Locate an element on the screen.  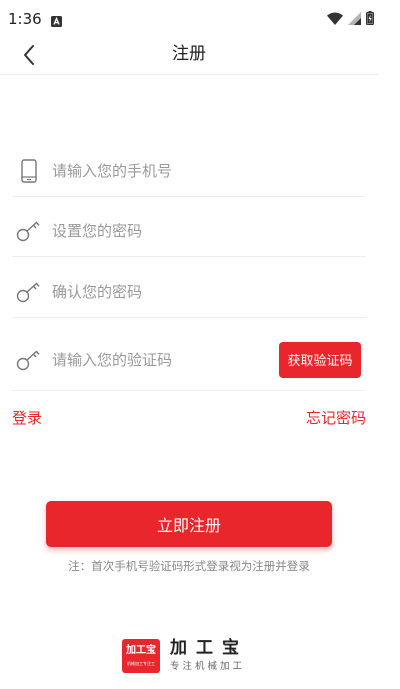
verification-code-row: 获取验证码 is located at coordinates (189, 360).